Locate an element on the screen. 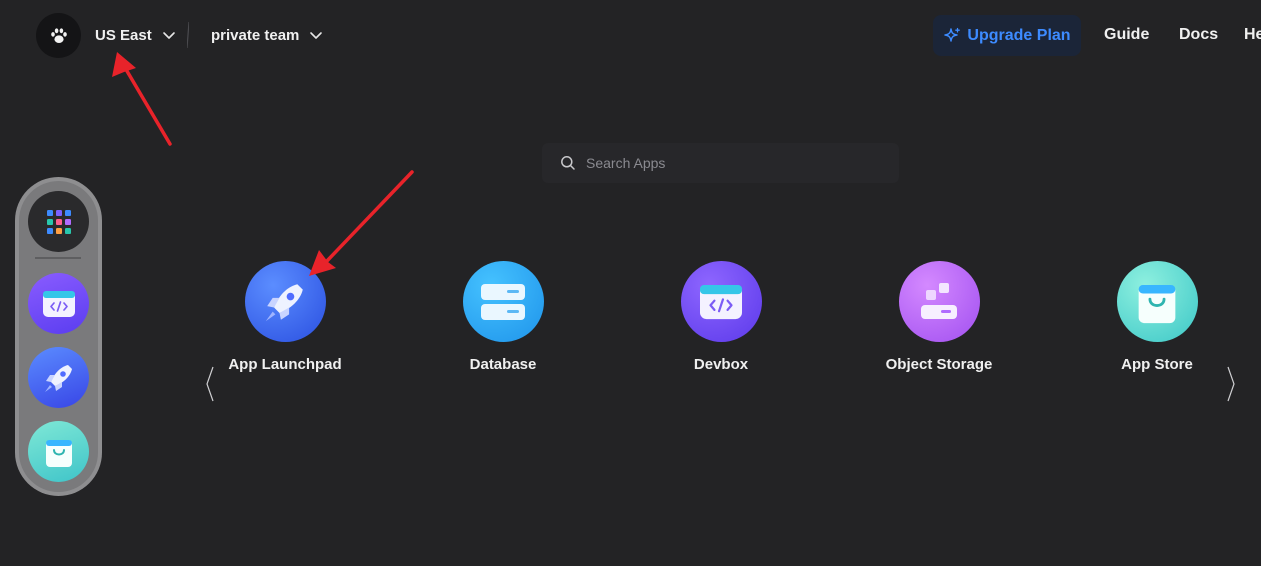  dock-app-store is located at coordinates (58, 451).